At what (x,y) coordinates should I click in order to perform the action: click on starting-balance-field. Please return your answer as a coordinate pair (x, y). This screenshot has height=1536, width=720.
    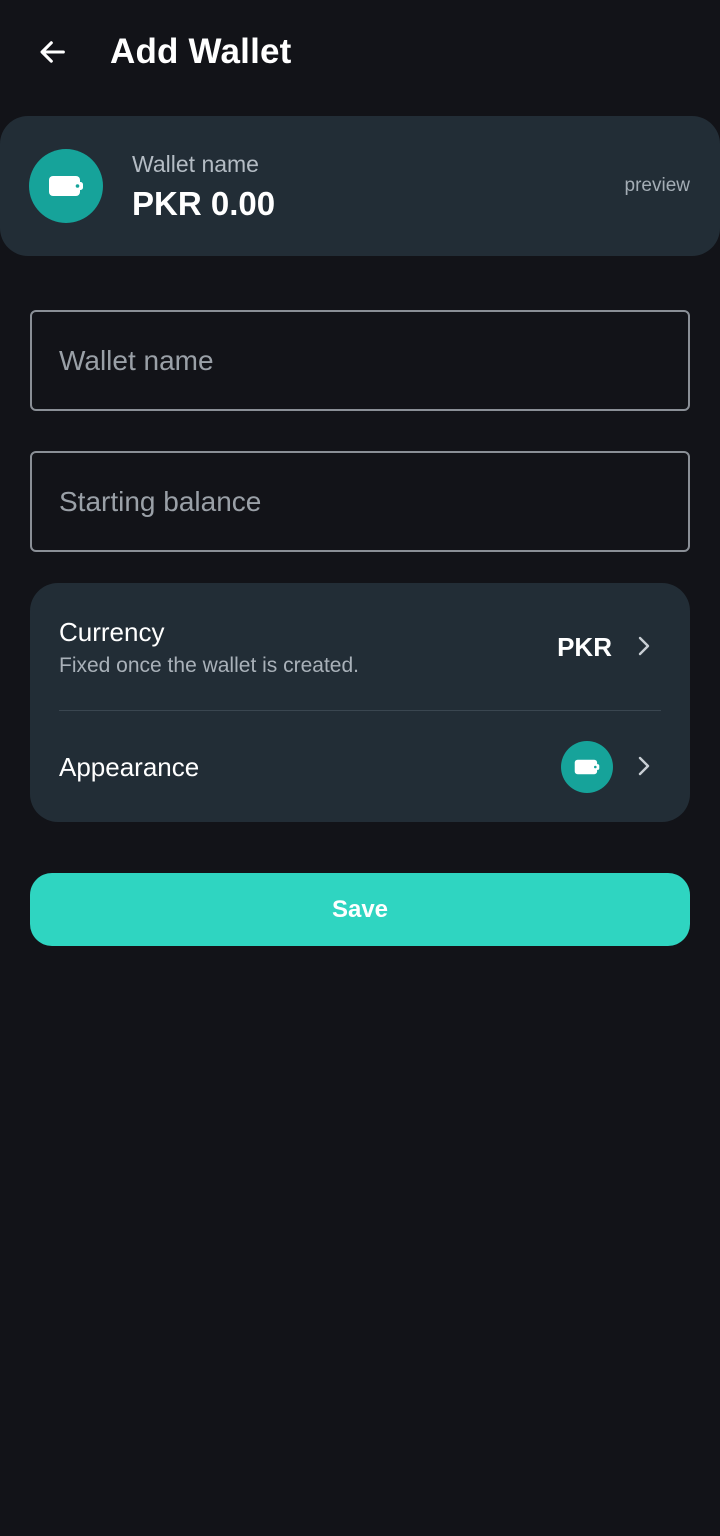
    Looking at the image, I should click on (360, 501).